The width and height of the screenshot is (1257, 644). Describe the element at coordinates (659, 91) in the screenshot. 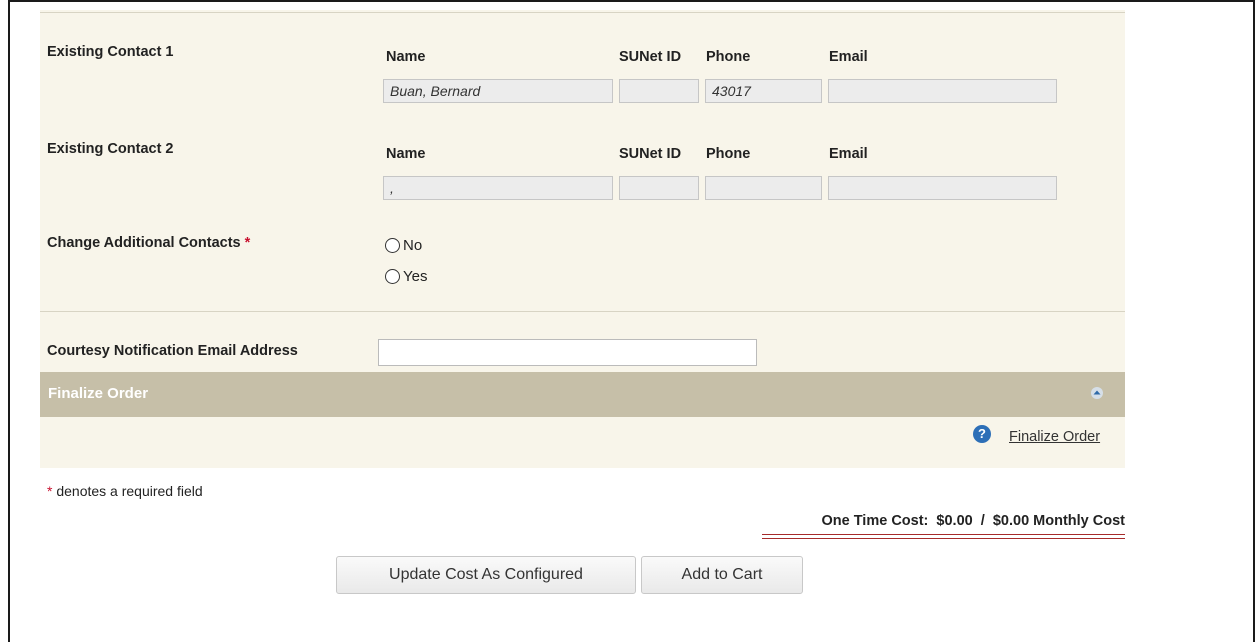

I see `contact1-sunet-field` at that location.